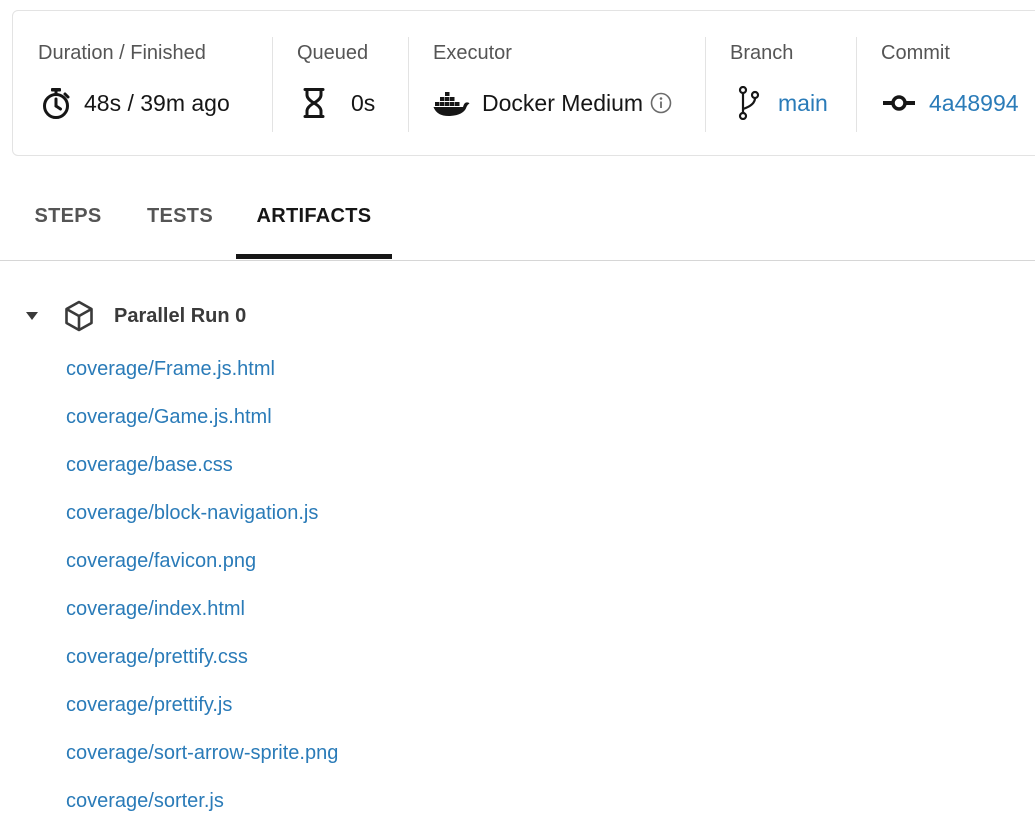 The width and height of the screenshot is (1035, 830). I want to click on git-commit-icon, so click(899, 103).